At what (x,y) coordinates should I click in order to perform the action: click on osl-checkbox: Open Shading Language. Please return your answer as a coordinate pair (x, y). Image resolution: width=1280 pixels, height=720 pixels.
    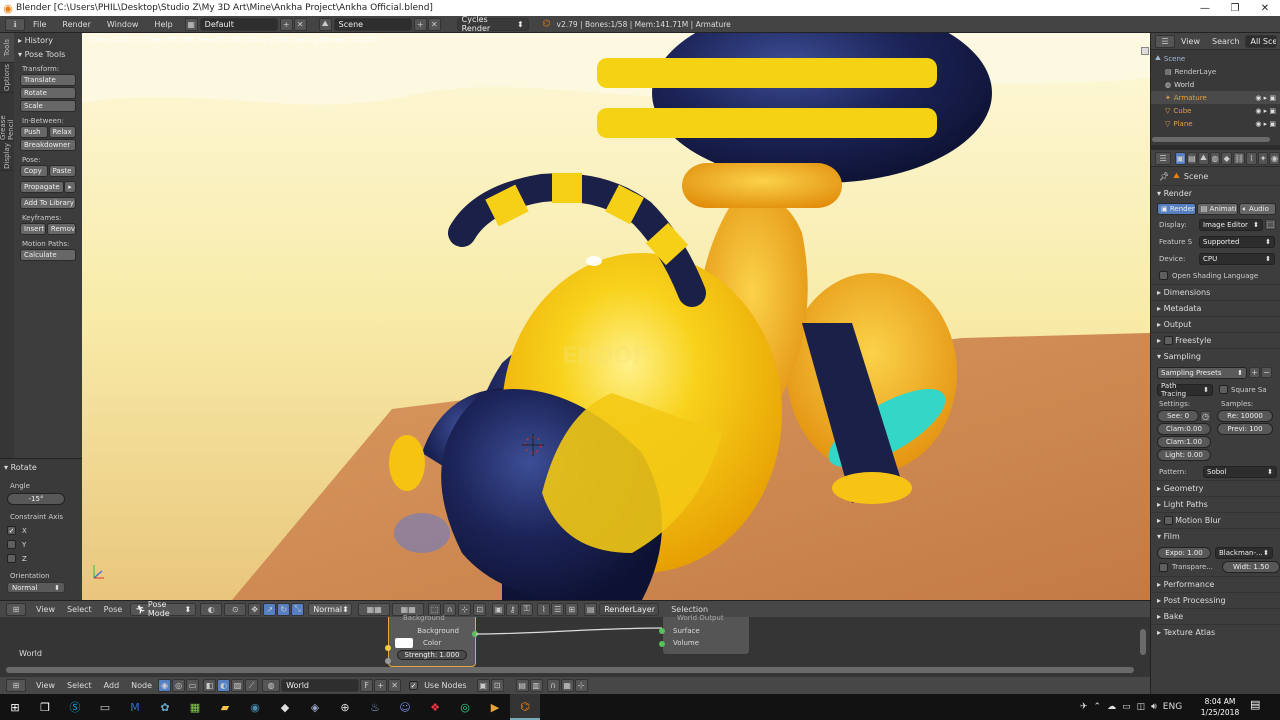
    Looking at the image, I should click on (1215, 275).